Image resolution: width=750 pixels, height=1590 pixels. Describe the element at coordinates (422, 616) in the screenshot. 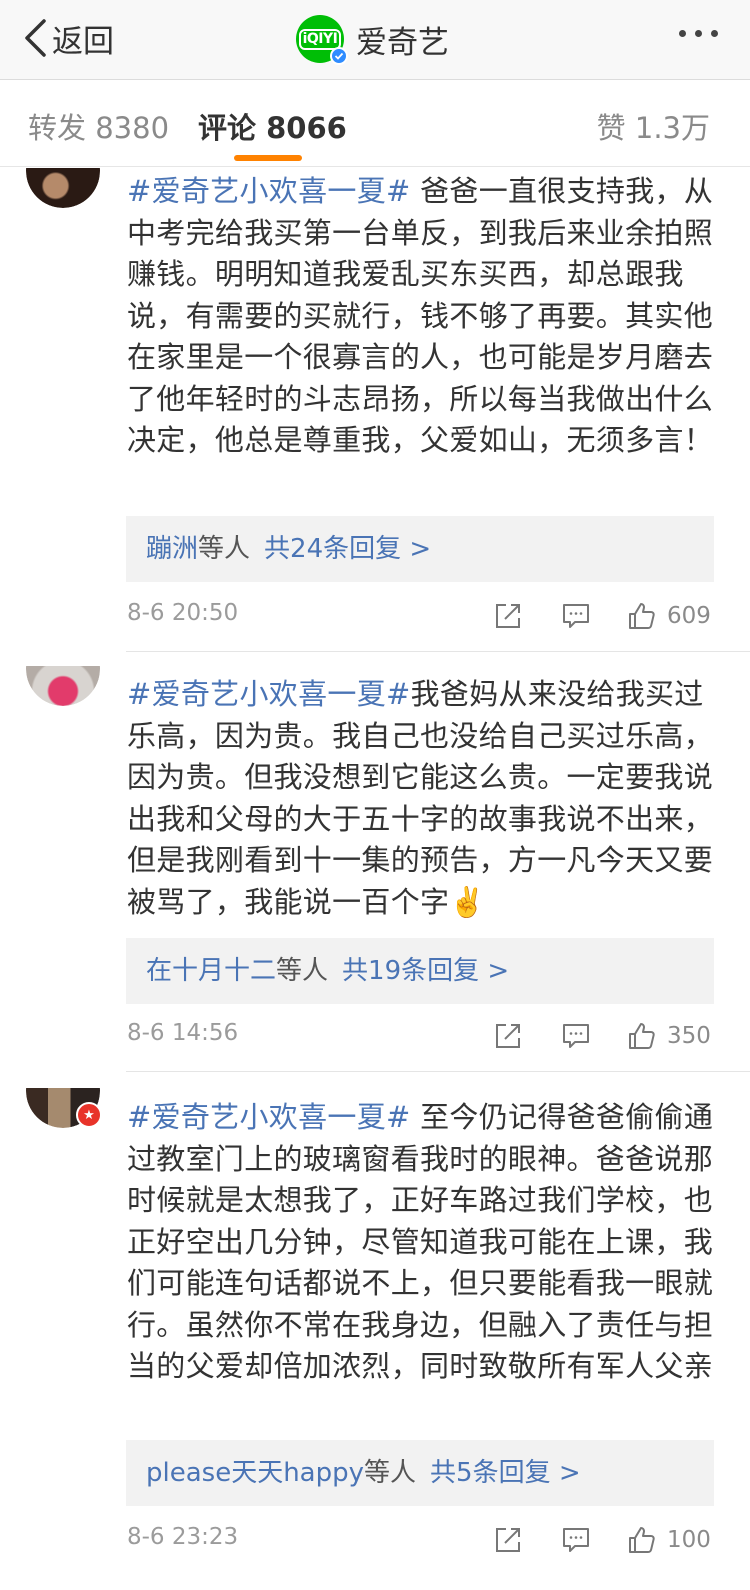

I see `comment-meta: 8-6 20:50 609` at that location.